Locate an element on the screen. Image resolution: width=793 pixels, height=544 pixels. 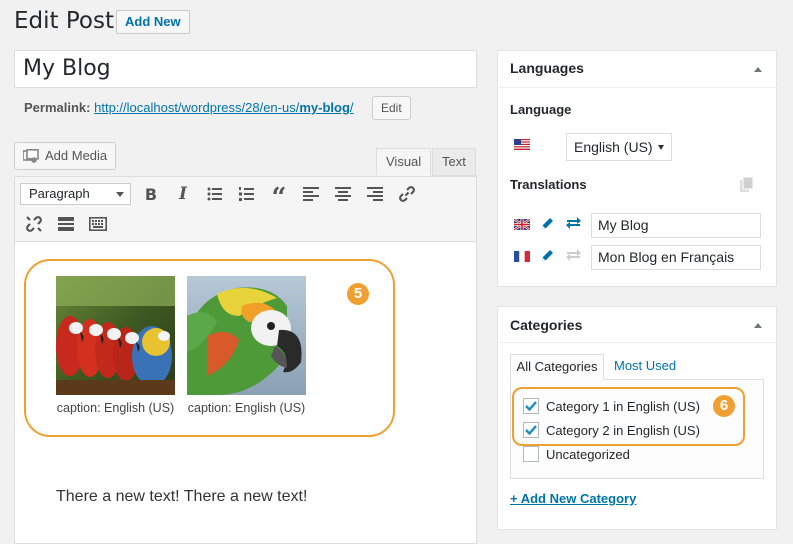
add-media-button: Add Media is located at coordinates (65, 156).